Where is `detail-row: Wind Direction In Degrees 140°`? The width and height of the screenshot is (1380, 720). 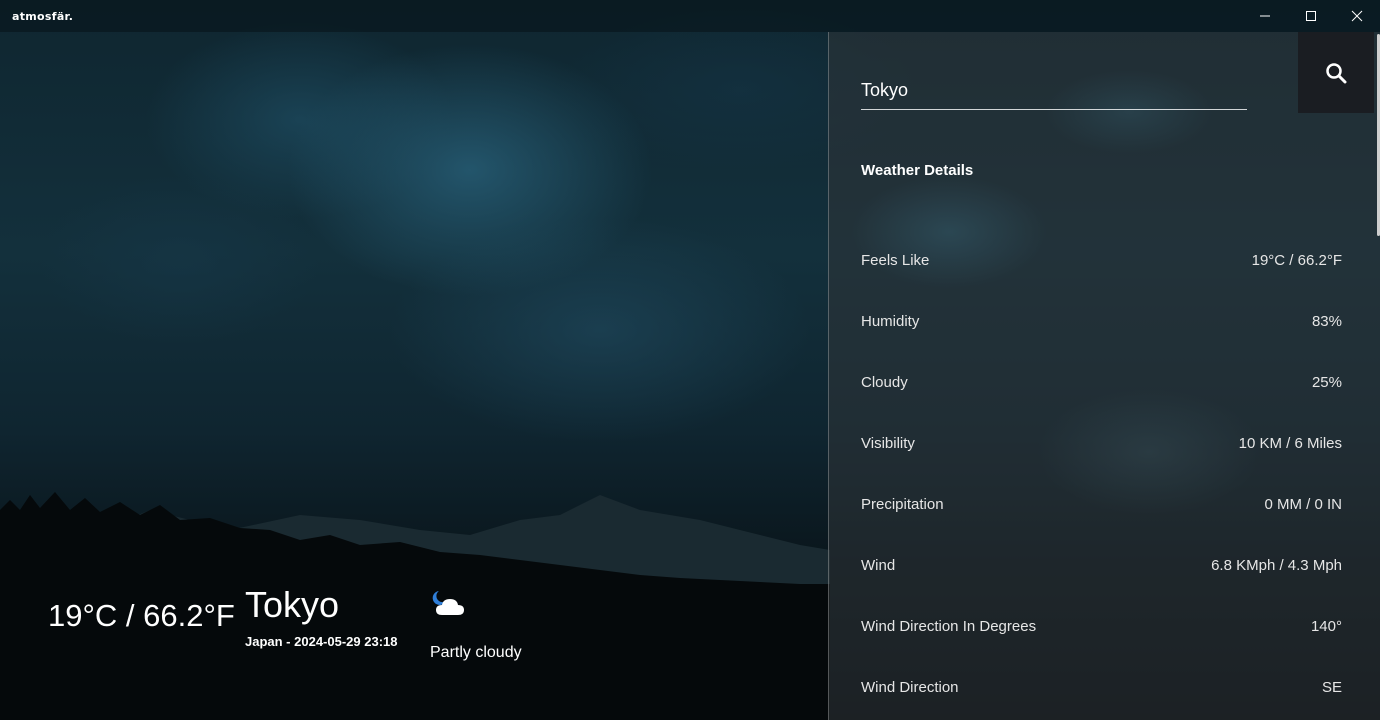
detail-row: Wind Direction In Degrees 140° is located at coordinates (1101, 626).